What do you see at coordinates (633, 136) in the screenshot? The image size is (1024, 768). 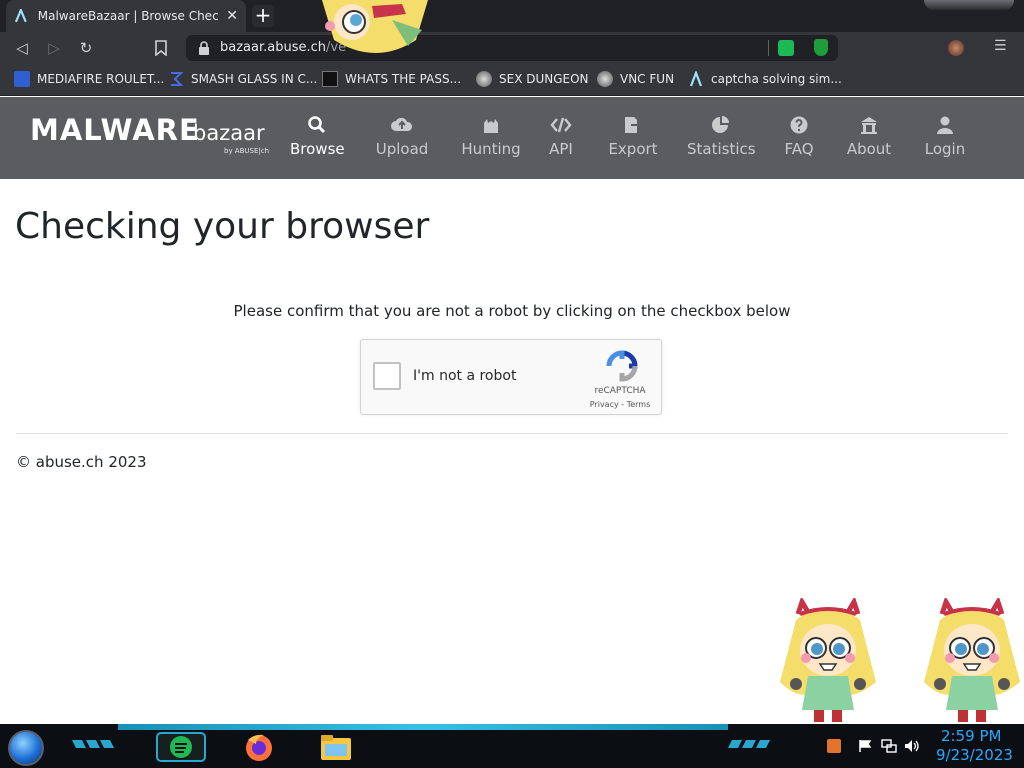 I see `nav-export: Export` at bounding box center [633, 136].